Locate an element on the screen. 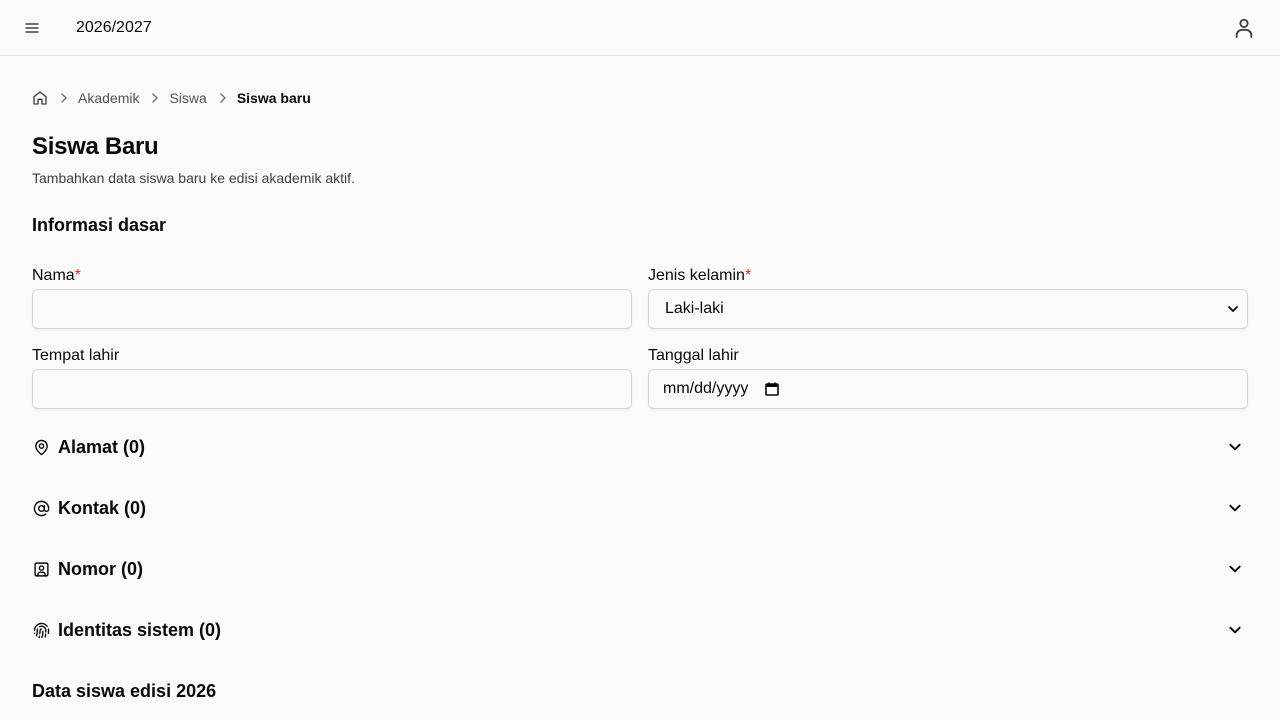 This screenshot has width=1280, height=720. hamburger-icon is located at coordinates (32, 28).